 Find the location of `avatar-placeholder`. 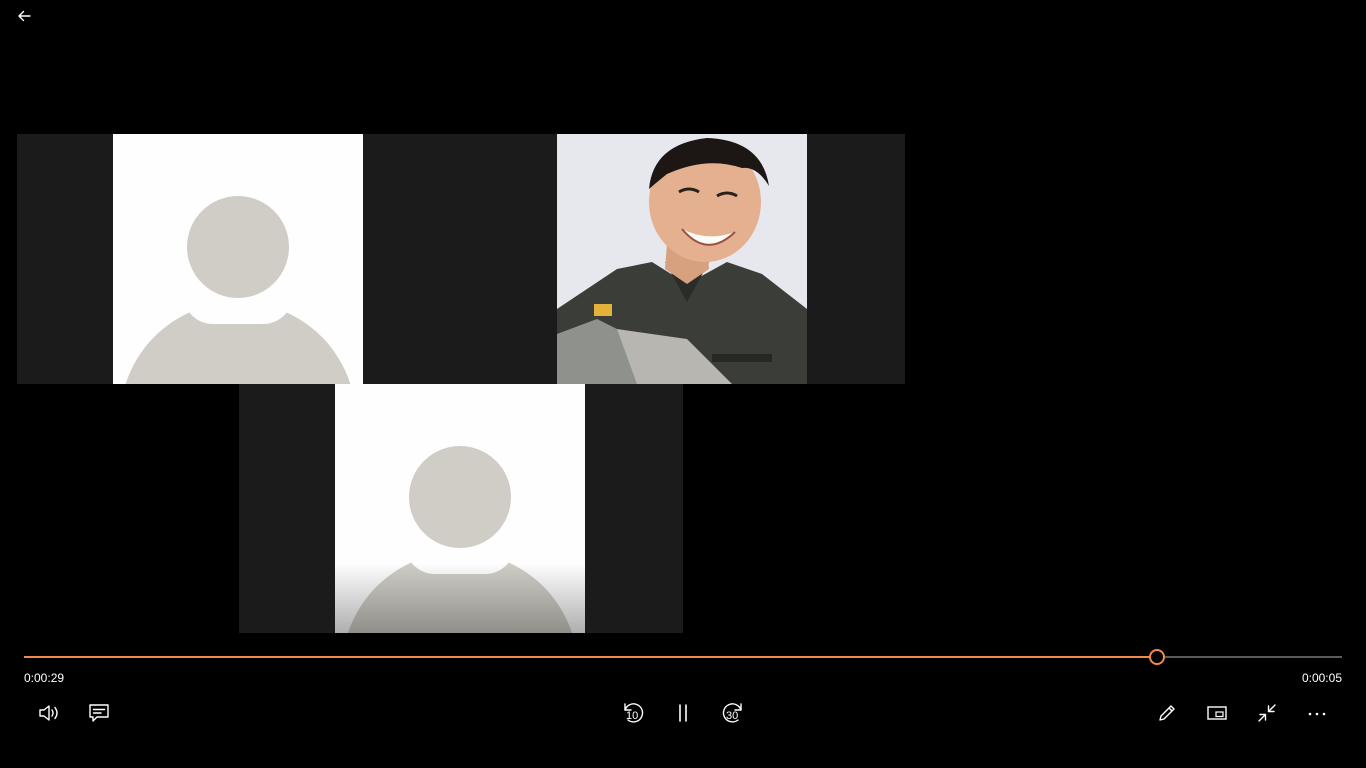

avatar-placeholder is located at coordinates (238, 259).